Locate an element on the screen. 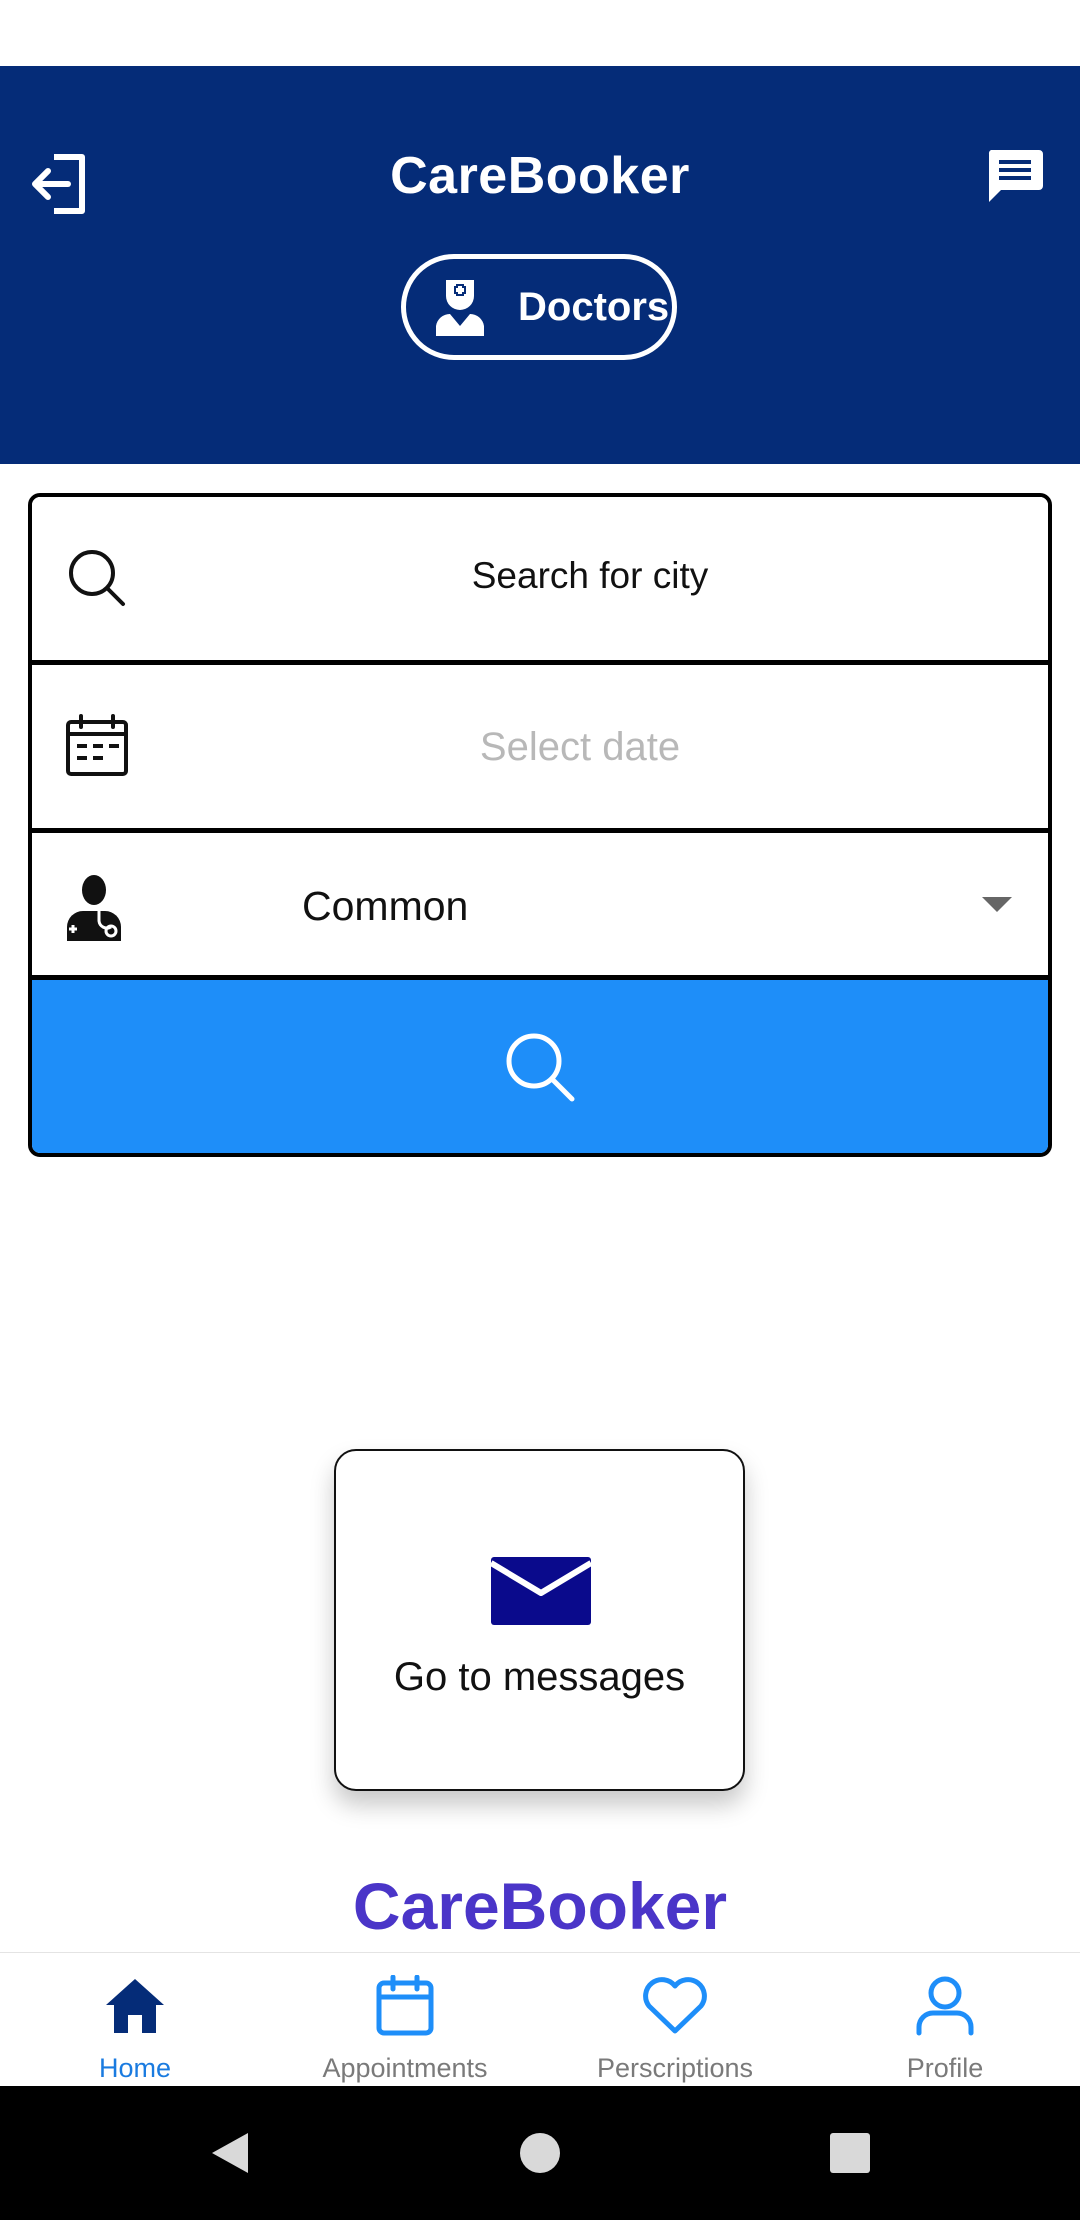 The image size is (1080, 2220). go-to-messages-card: Go to messages is located at coordinates (539, 1620).